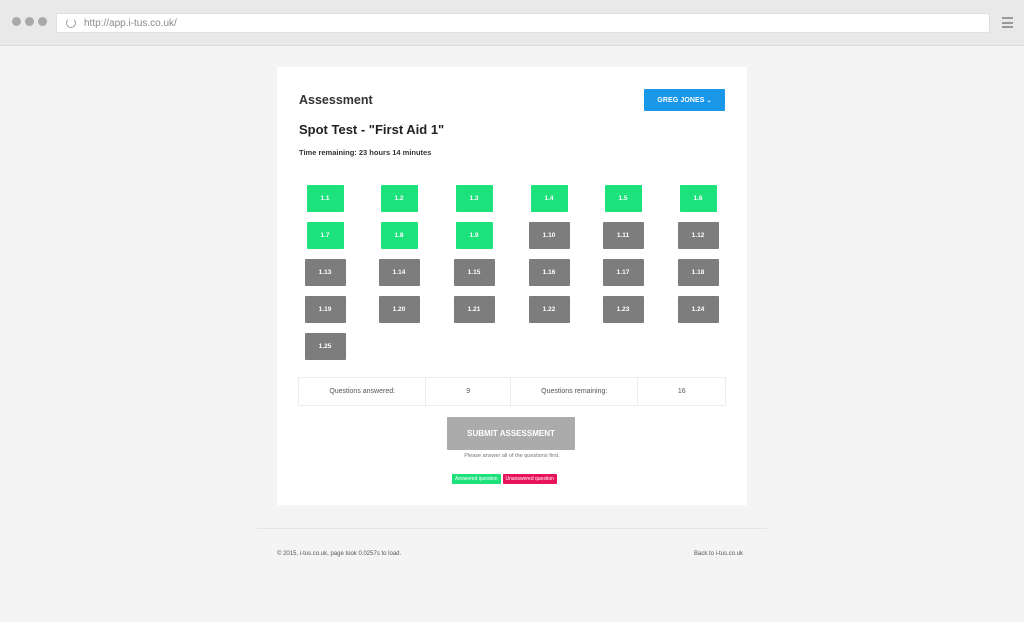 This screenshot has width=1024, height=622. What do you see at coordinates (16, 21) in the screenshot?
I see `close-dot-icon` at bounding box center [16, 21].